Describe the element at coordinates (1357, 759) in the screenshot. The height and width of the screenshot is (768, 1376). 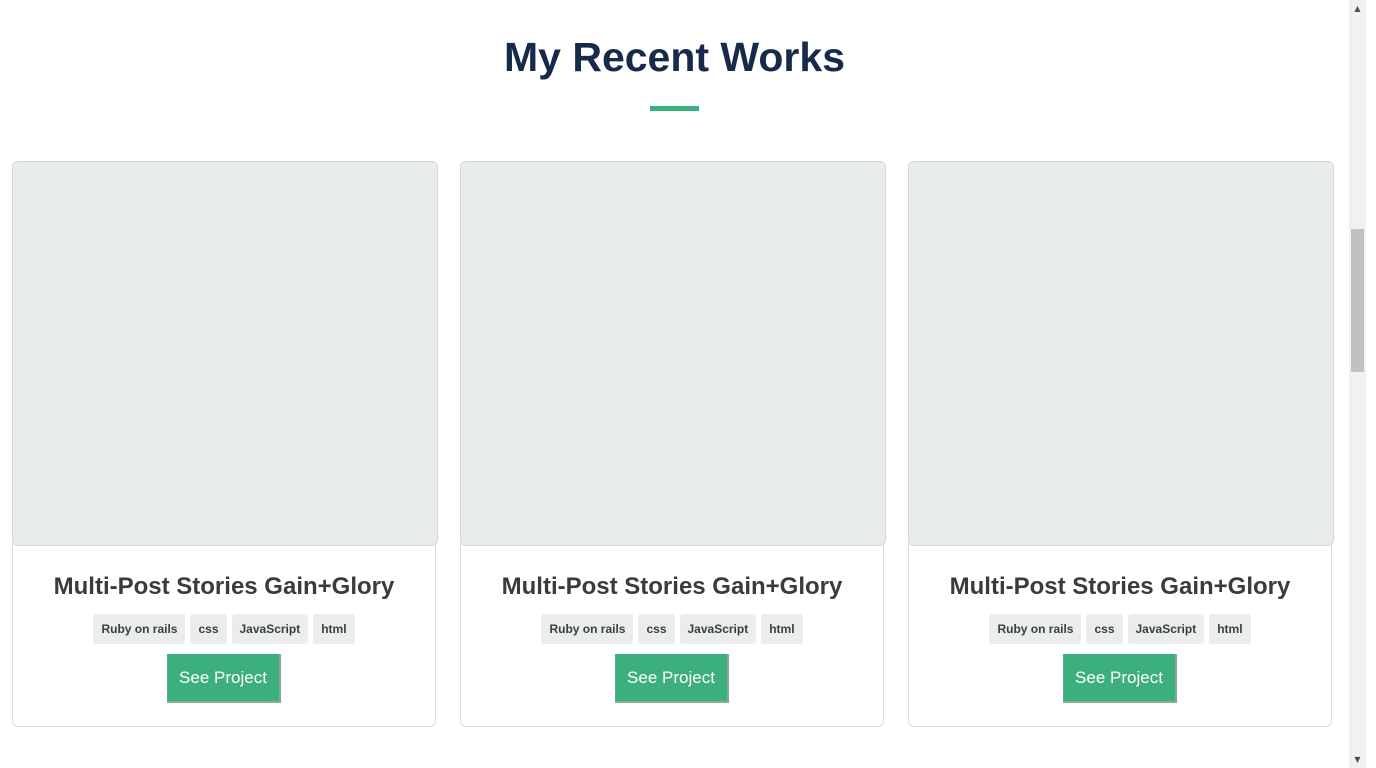
I see `triangle-down-icon: ▼` at that location.